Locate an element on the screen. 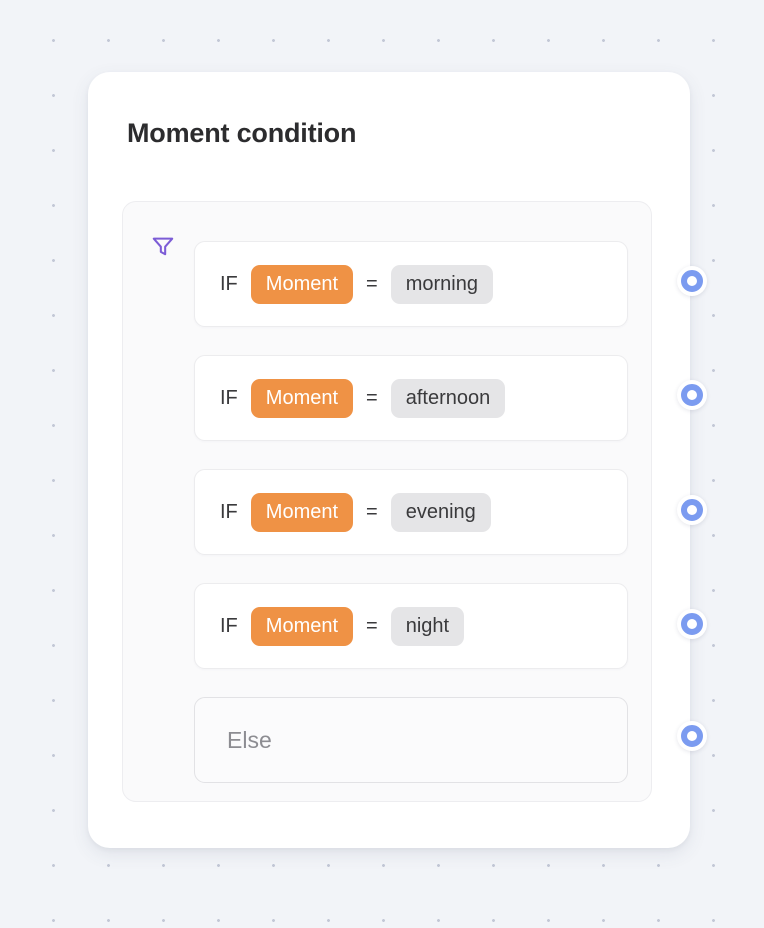  condition-row: IF Moment = morning is located at coordinates (411, 284).